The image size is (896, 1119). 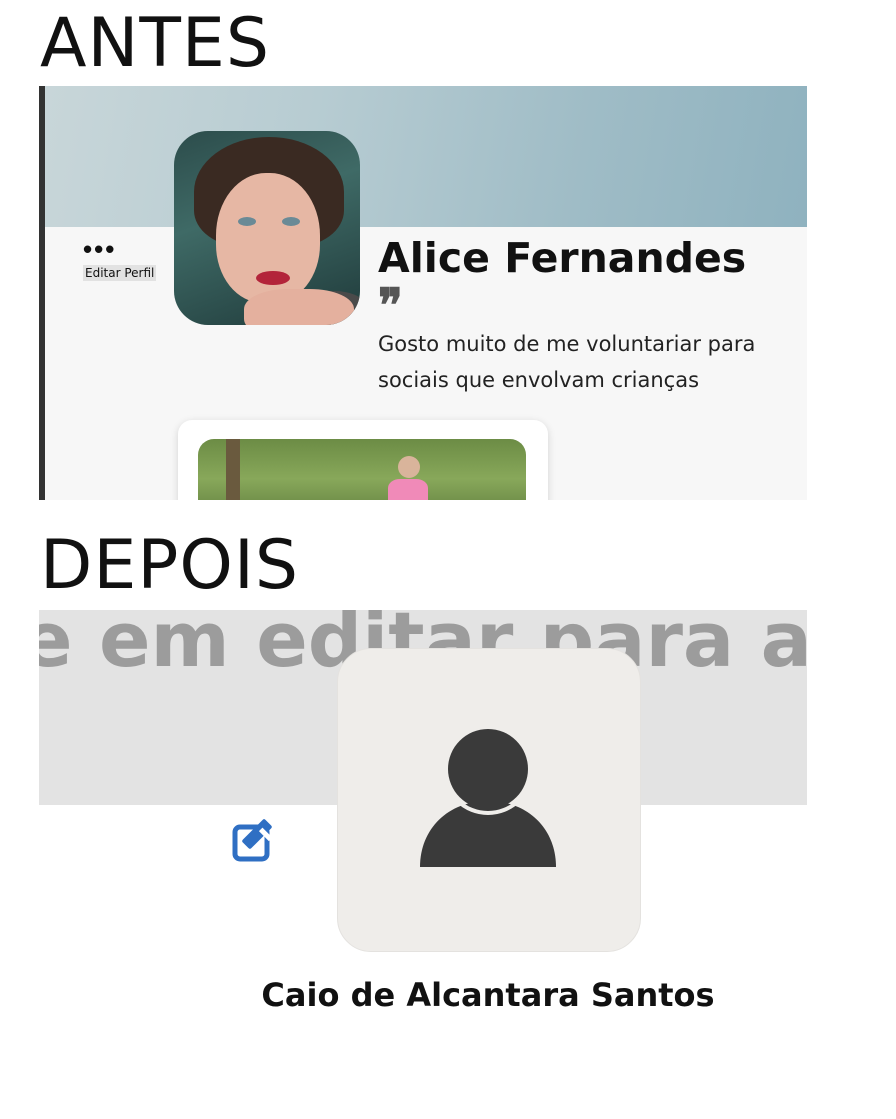 I want to click on user-placeholder-icon, so click(x=488, y=798).